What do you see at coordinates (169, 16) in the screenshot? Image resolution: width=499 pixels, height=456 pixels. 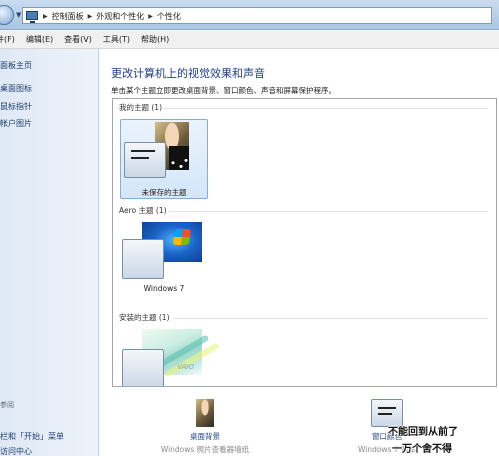 I see `breadcrumb-personalization: 个性化` at bounding box center [169, 16].